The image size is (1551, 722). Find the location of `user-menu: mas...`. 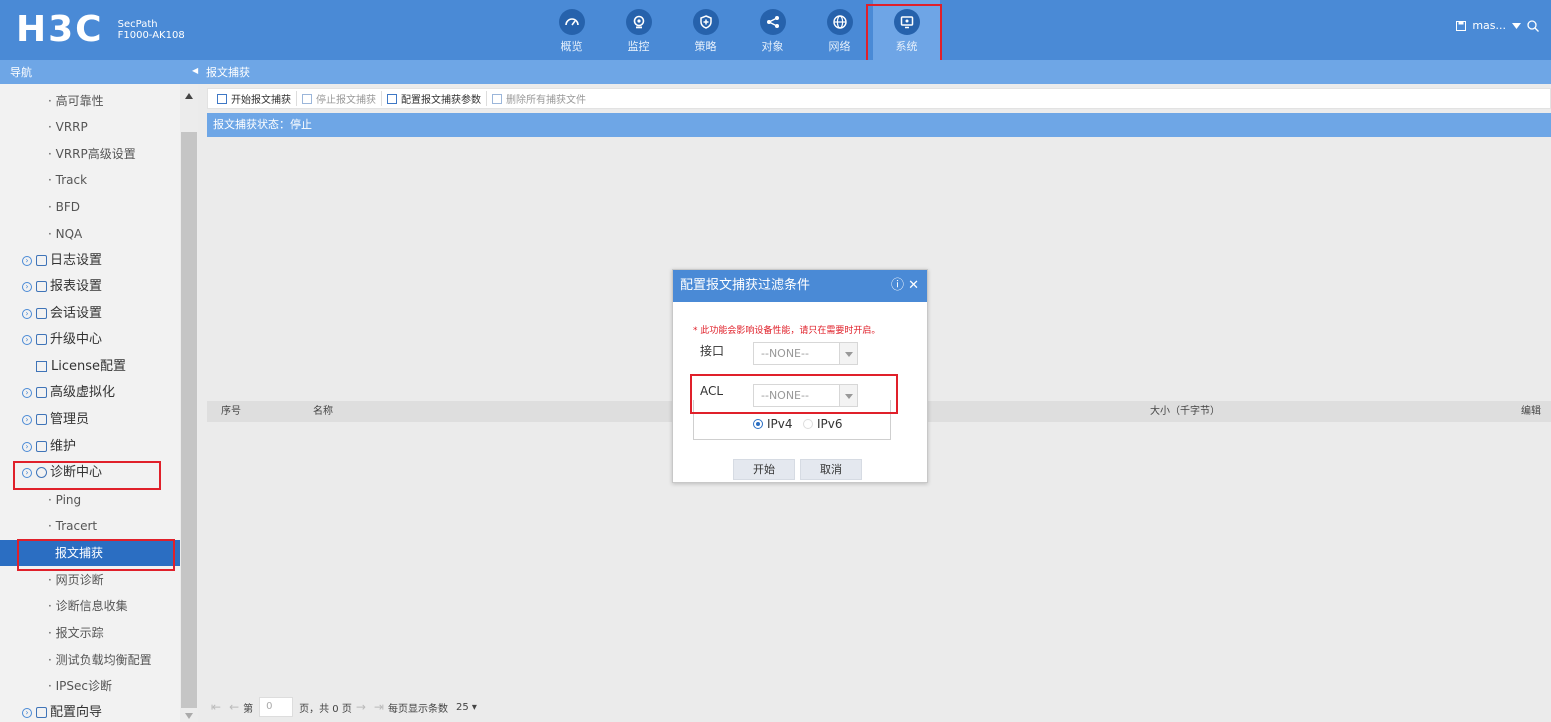

user-menu: mas... is located at coordinates (1497, 25).